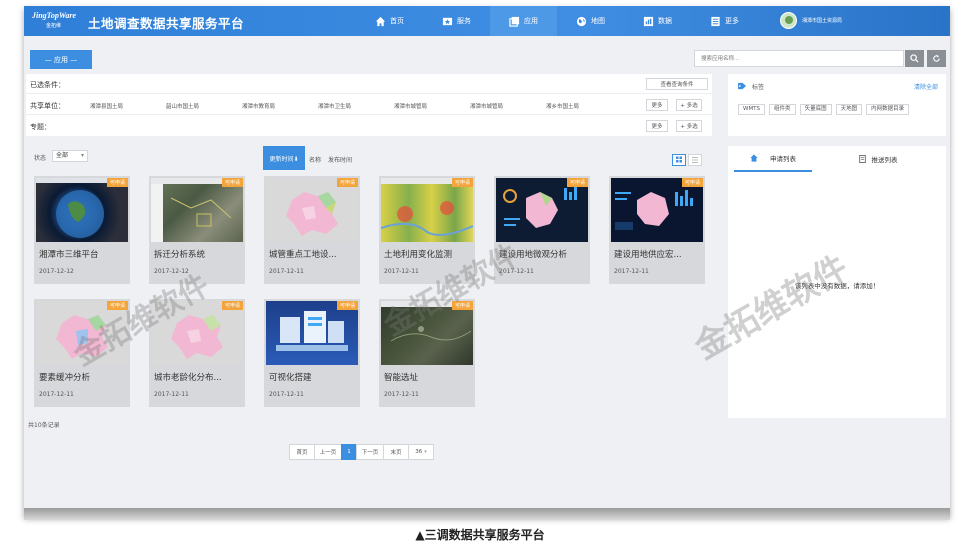 The image size is (960, 546). Describe the element at coordinates (878, 159) in the screenshot. I see `tab-recommend-list: 推送列表` at that location.